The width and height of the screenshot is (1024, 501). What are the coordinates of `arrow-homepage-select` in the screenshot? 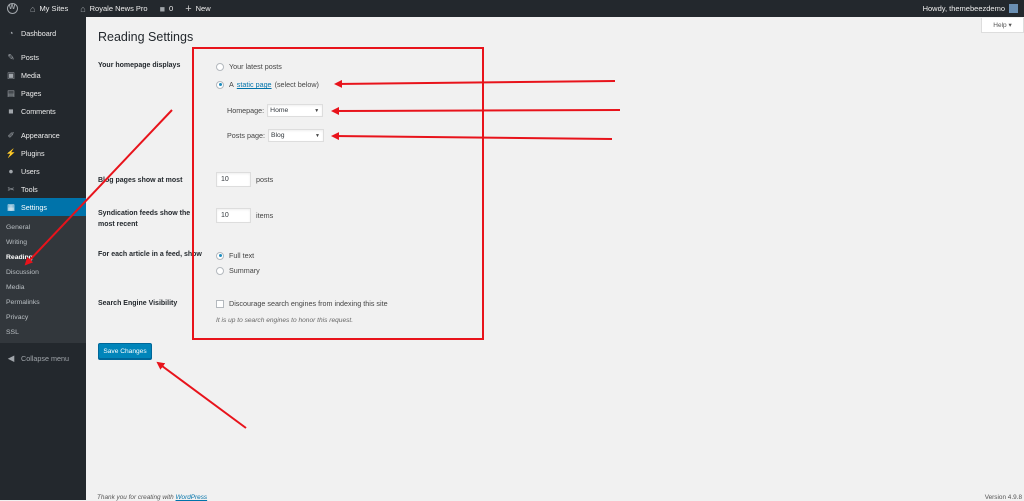 It's located at (476, 110).